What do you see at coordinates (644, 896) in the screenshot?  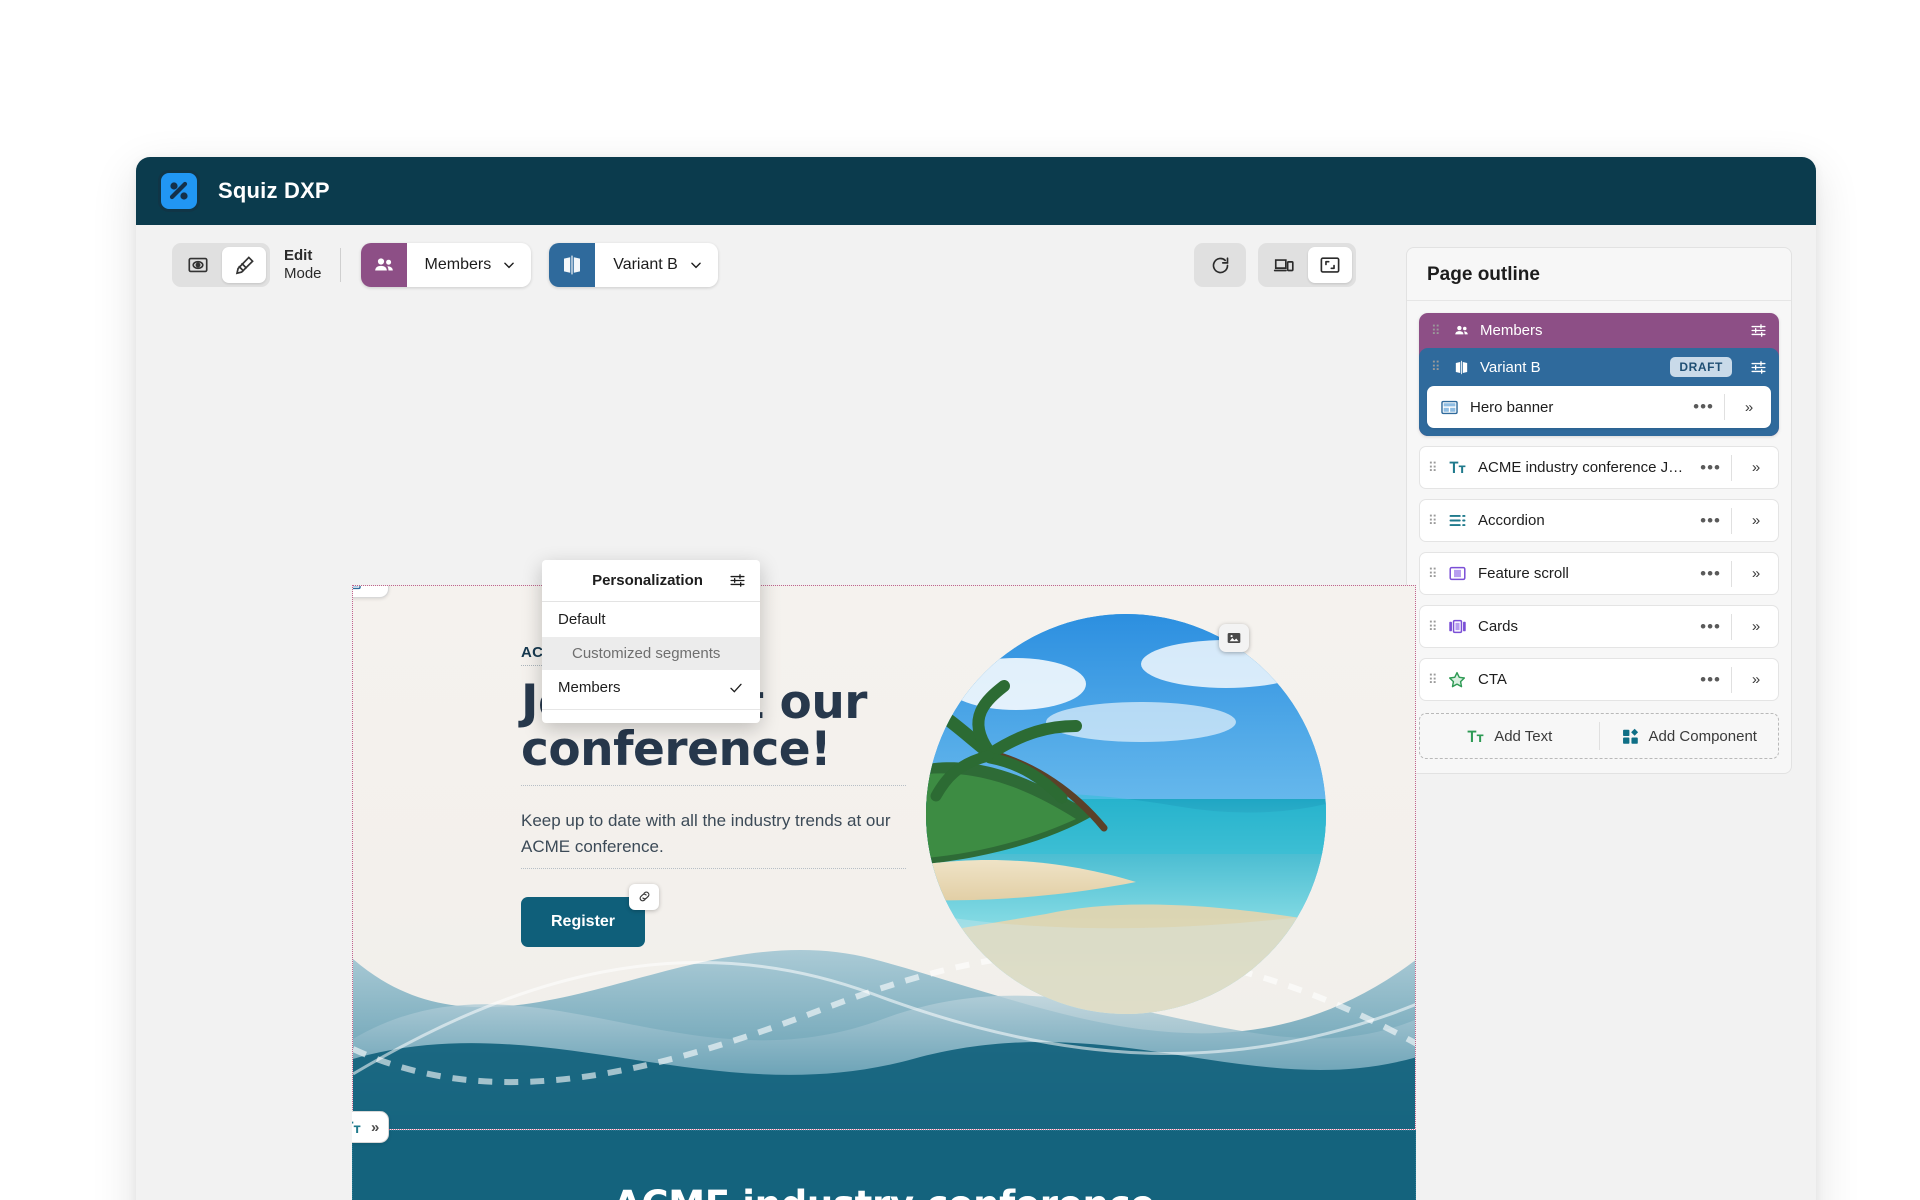 I see `link-icon` at bounding box center [644, 896].